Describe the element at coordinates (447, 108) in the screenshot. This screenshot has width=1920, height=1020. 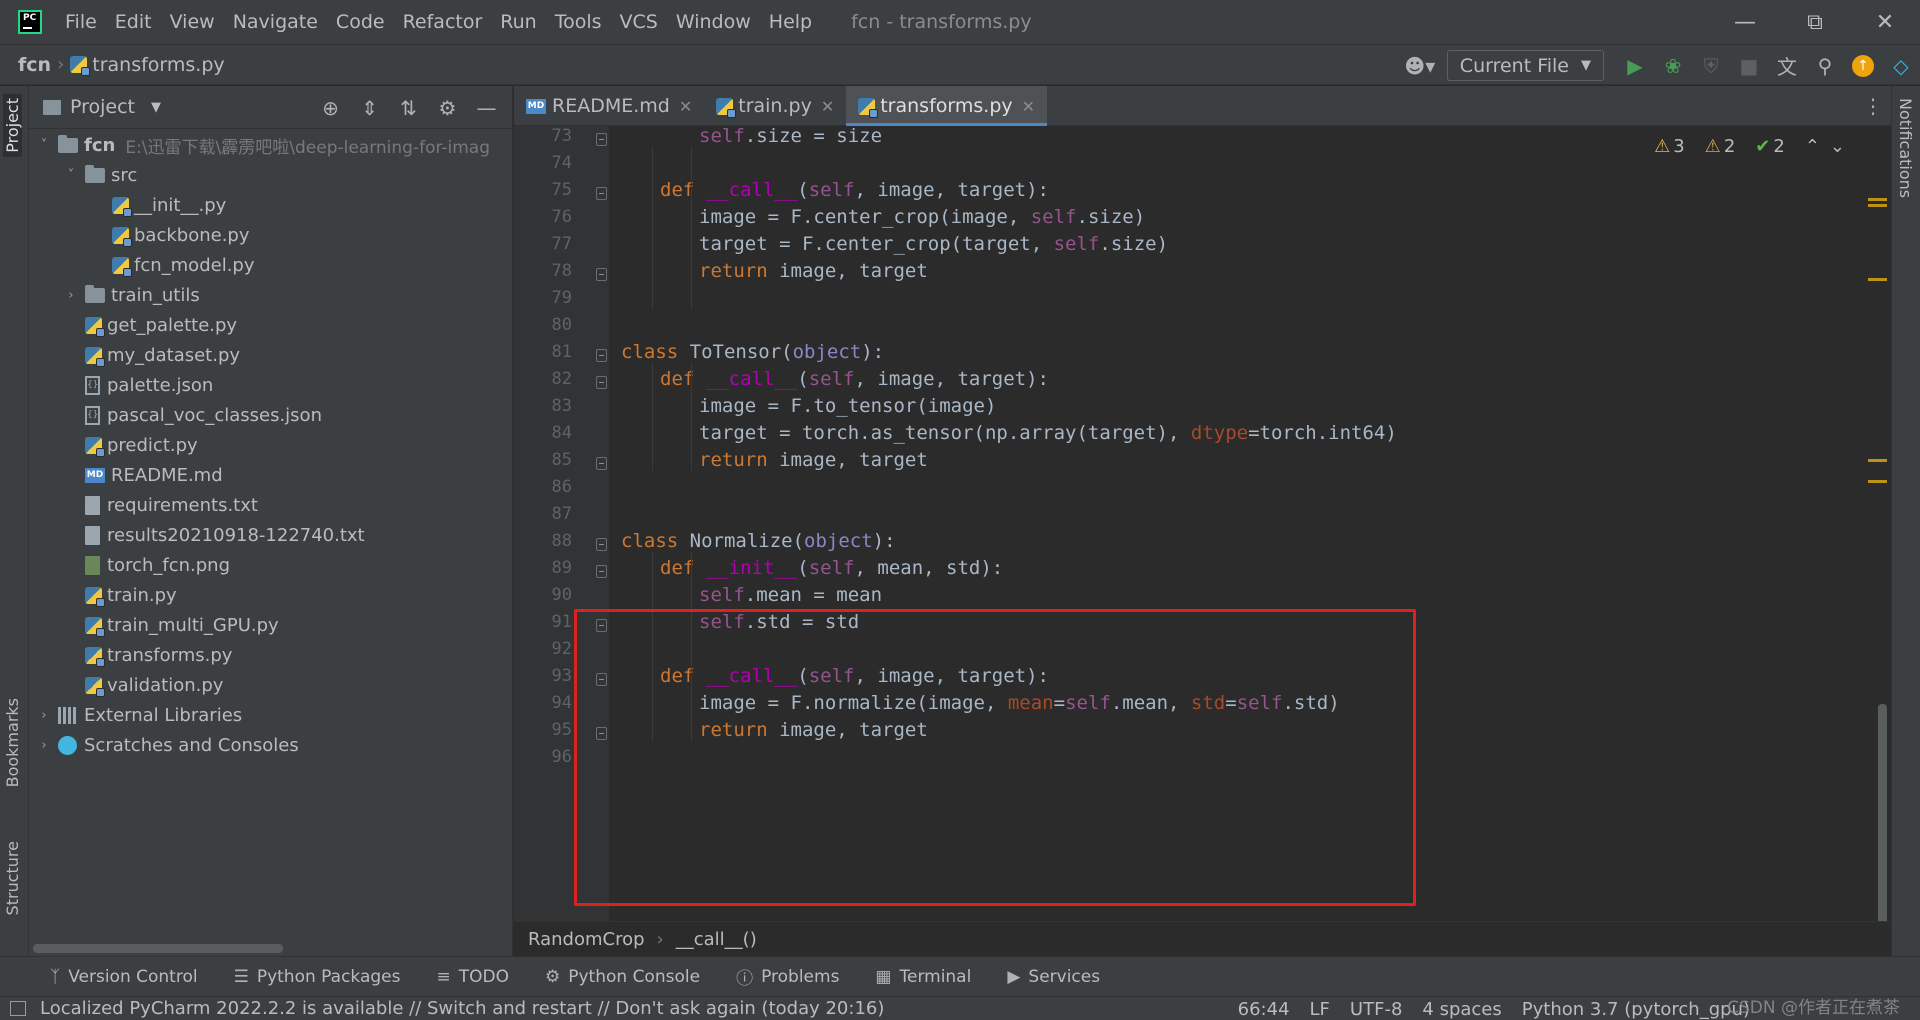
I see `gear-icon: ⚙` at that location.